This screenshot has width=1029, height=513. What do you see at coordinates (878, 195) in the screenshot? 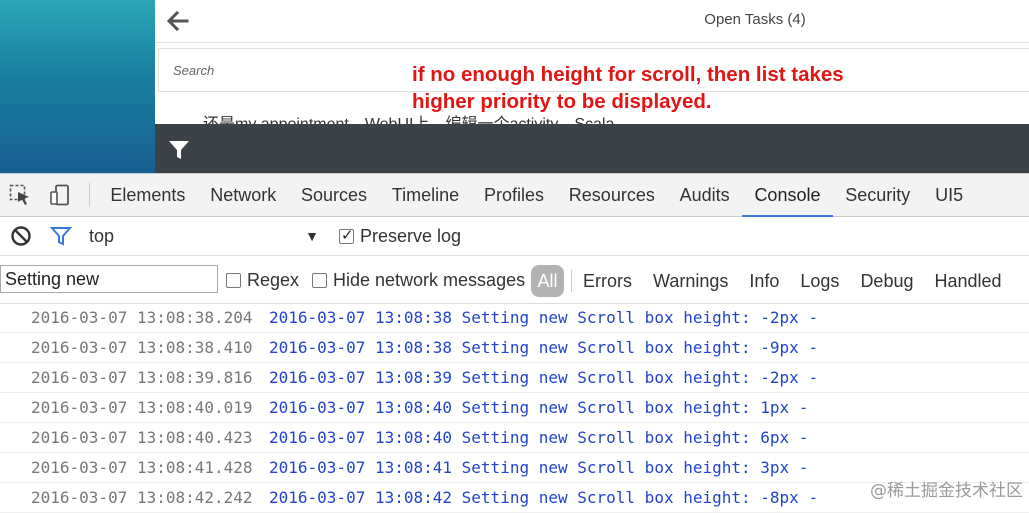
I see `tab-security: Security` at bounding box center [878, 195].